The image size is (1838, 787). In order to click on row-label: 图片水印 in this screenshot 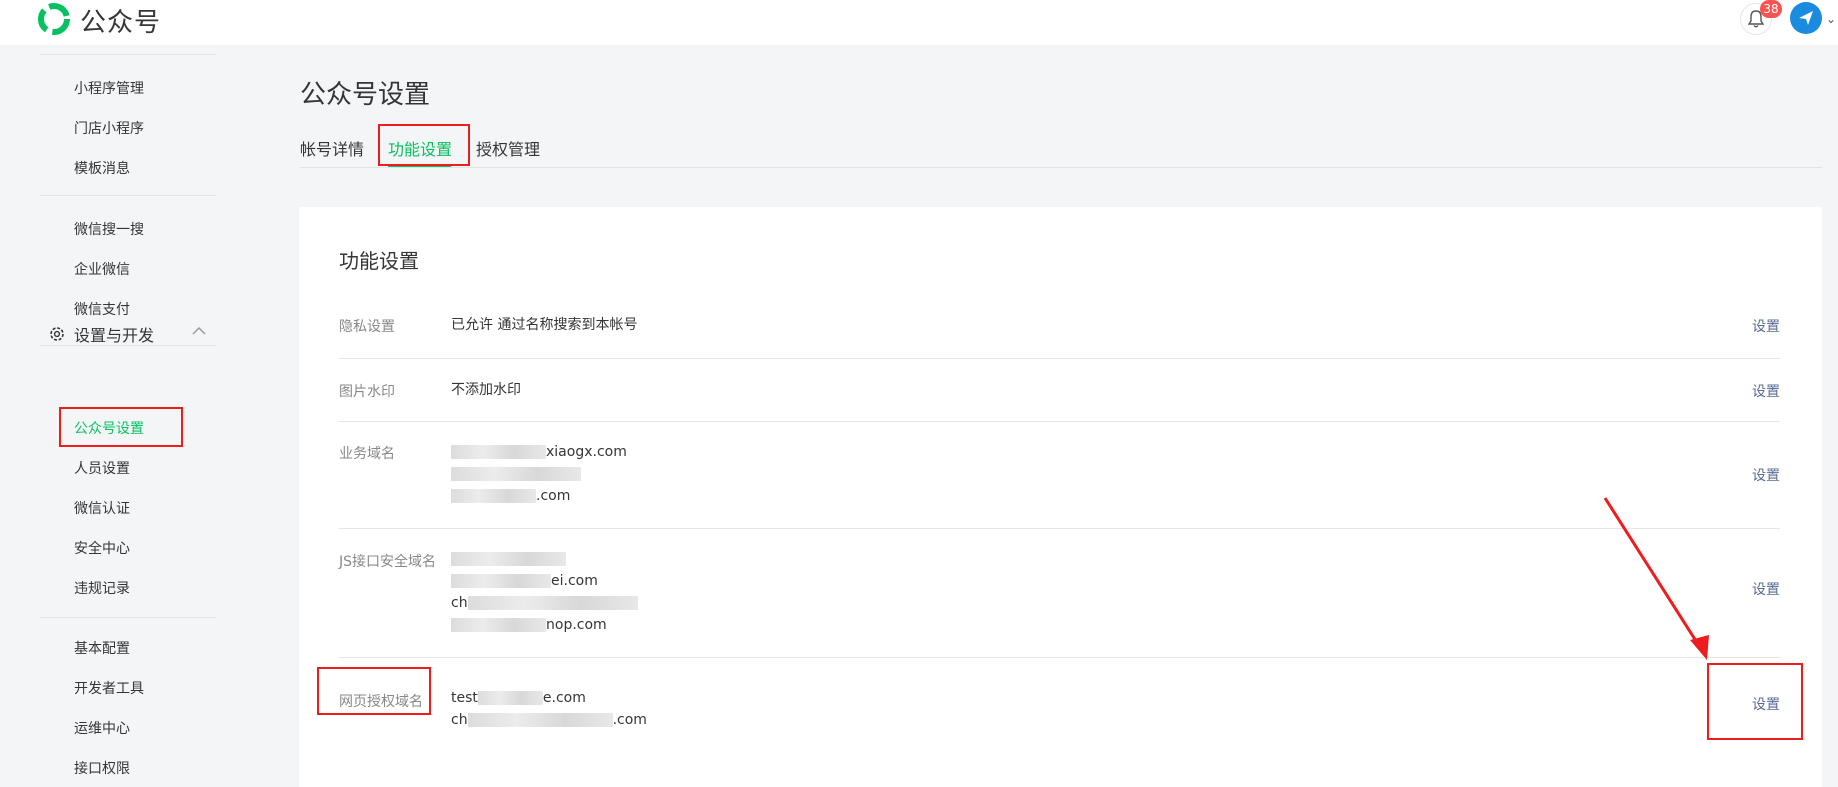, I will do `click(367, 392)`.